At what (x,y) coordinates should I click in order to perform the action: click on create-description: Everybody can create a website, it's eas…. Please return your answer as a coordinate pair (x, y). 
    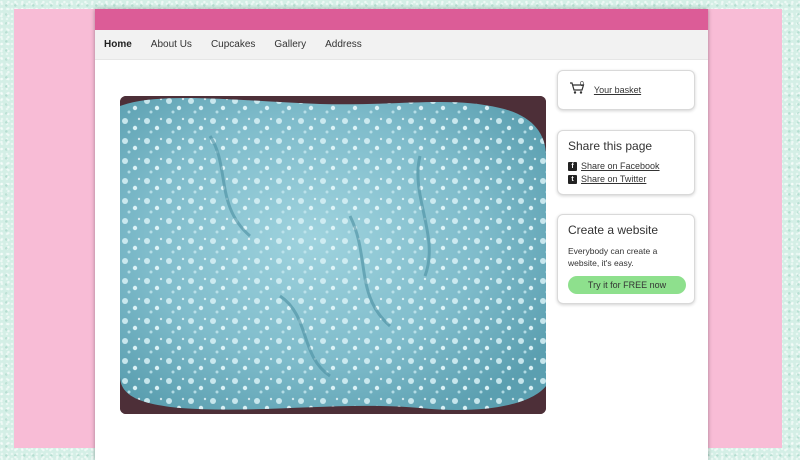
    Looking at the image, I should click on (613, 257).